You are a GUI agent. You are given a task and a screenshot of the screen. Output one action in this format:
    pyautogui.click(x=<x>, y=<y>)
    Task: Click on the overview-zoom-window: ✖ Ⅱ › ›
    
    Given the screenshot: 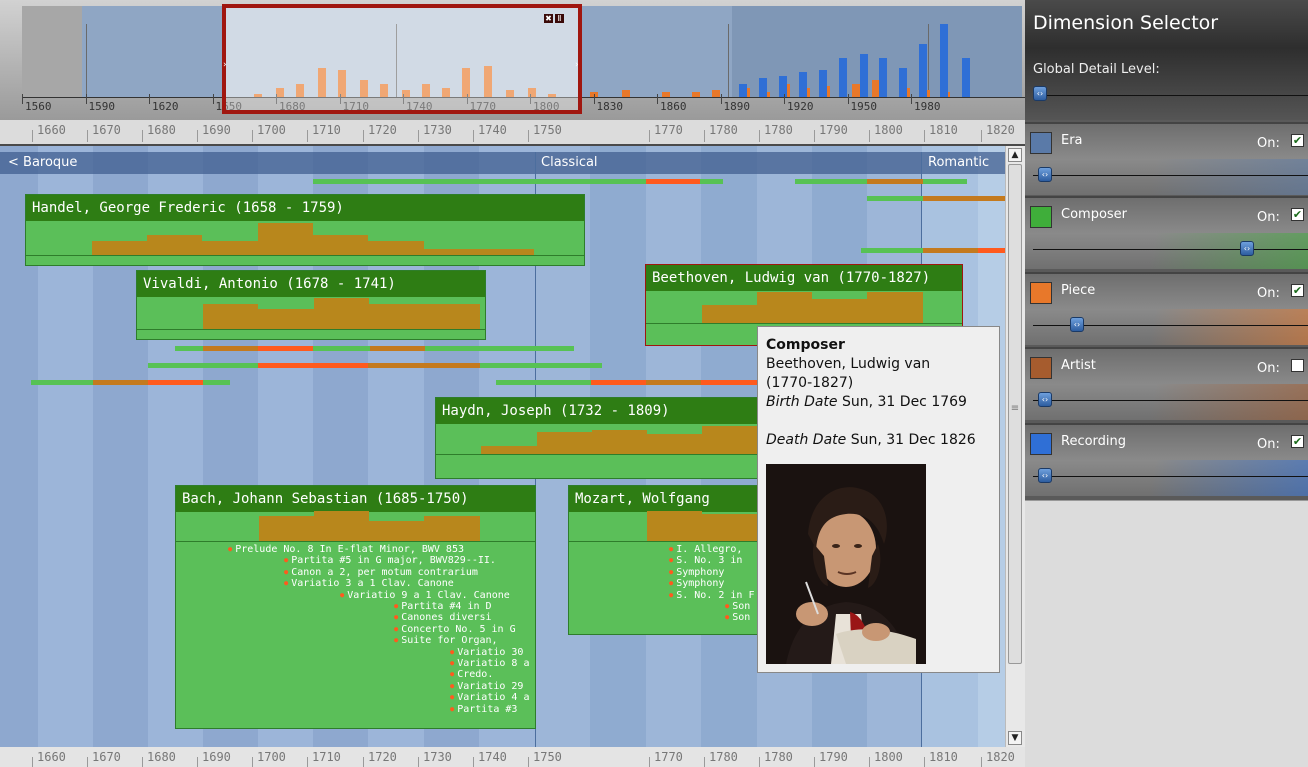 What is the action you would take?
    pyautogui.click(x=402, y=59)
    